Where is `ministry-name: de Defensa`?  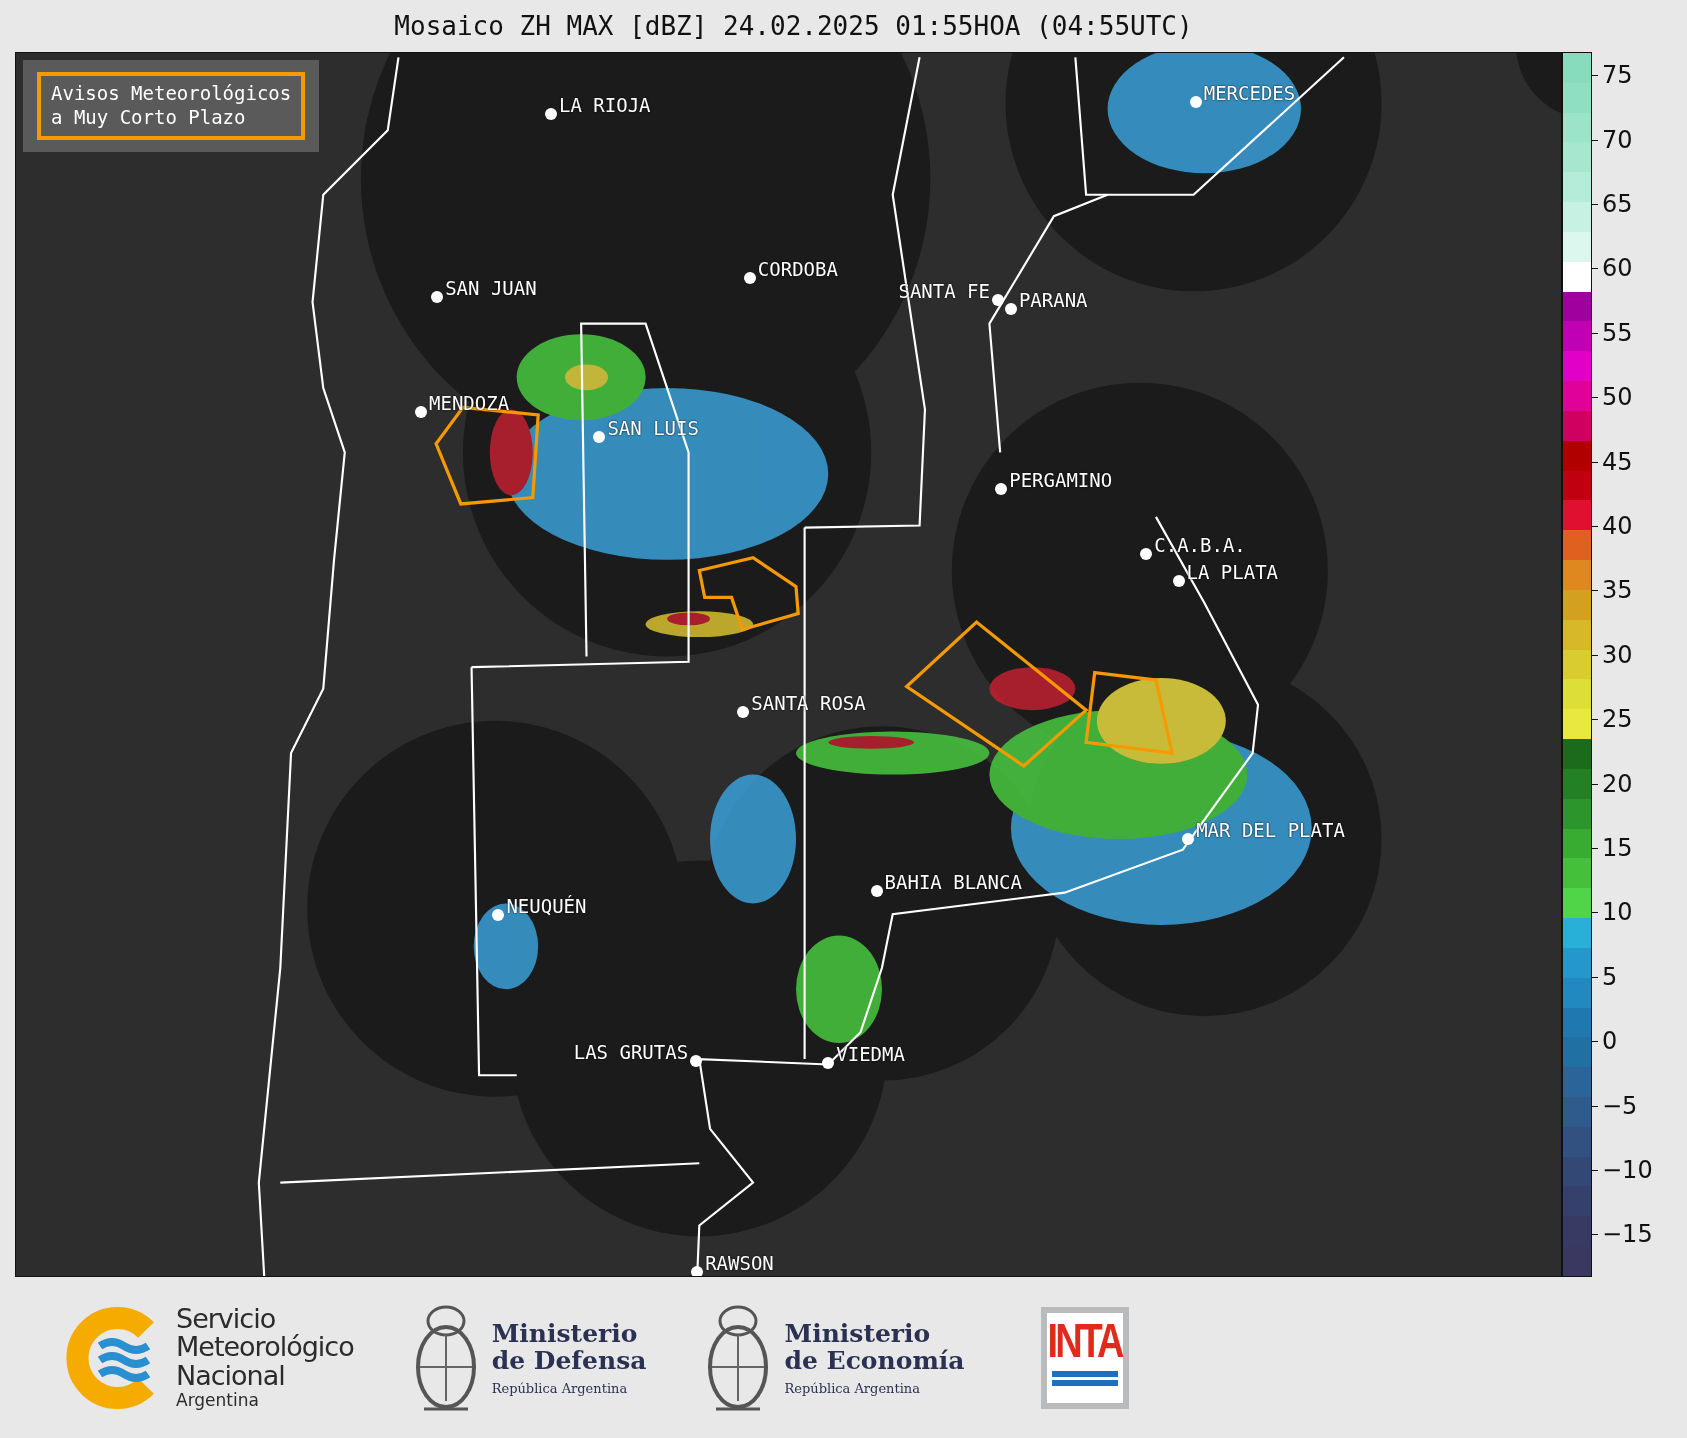 ministry-name: de Defensa is located at coordinates (569, 1361).